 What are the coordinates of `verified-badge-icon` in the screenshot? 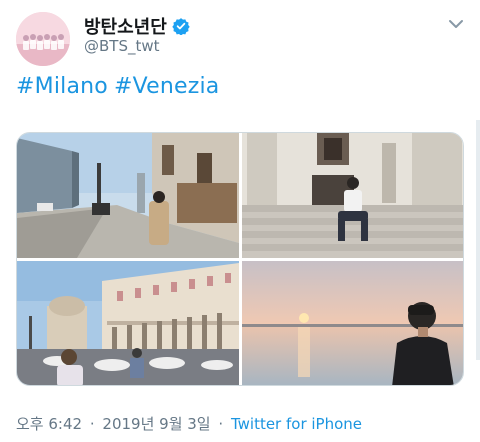 It's located at (181, 26).